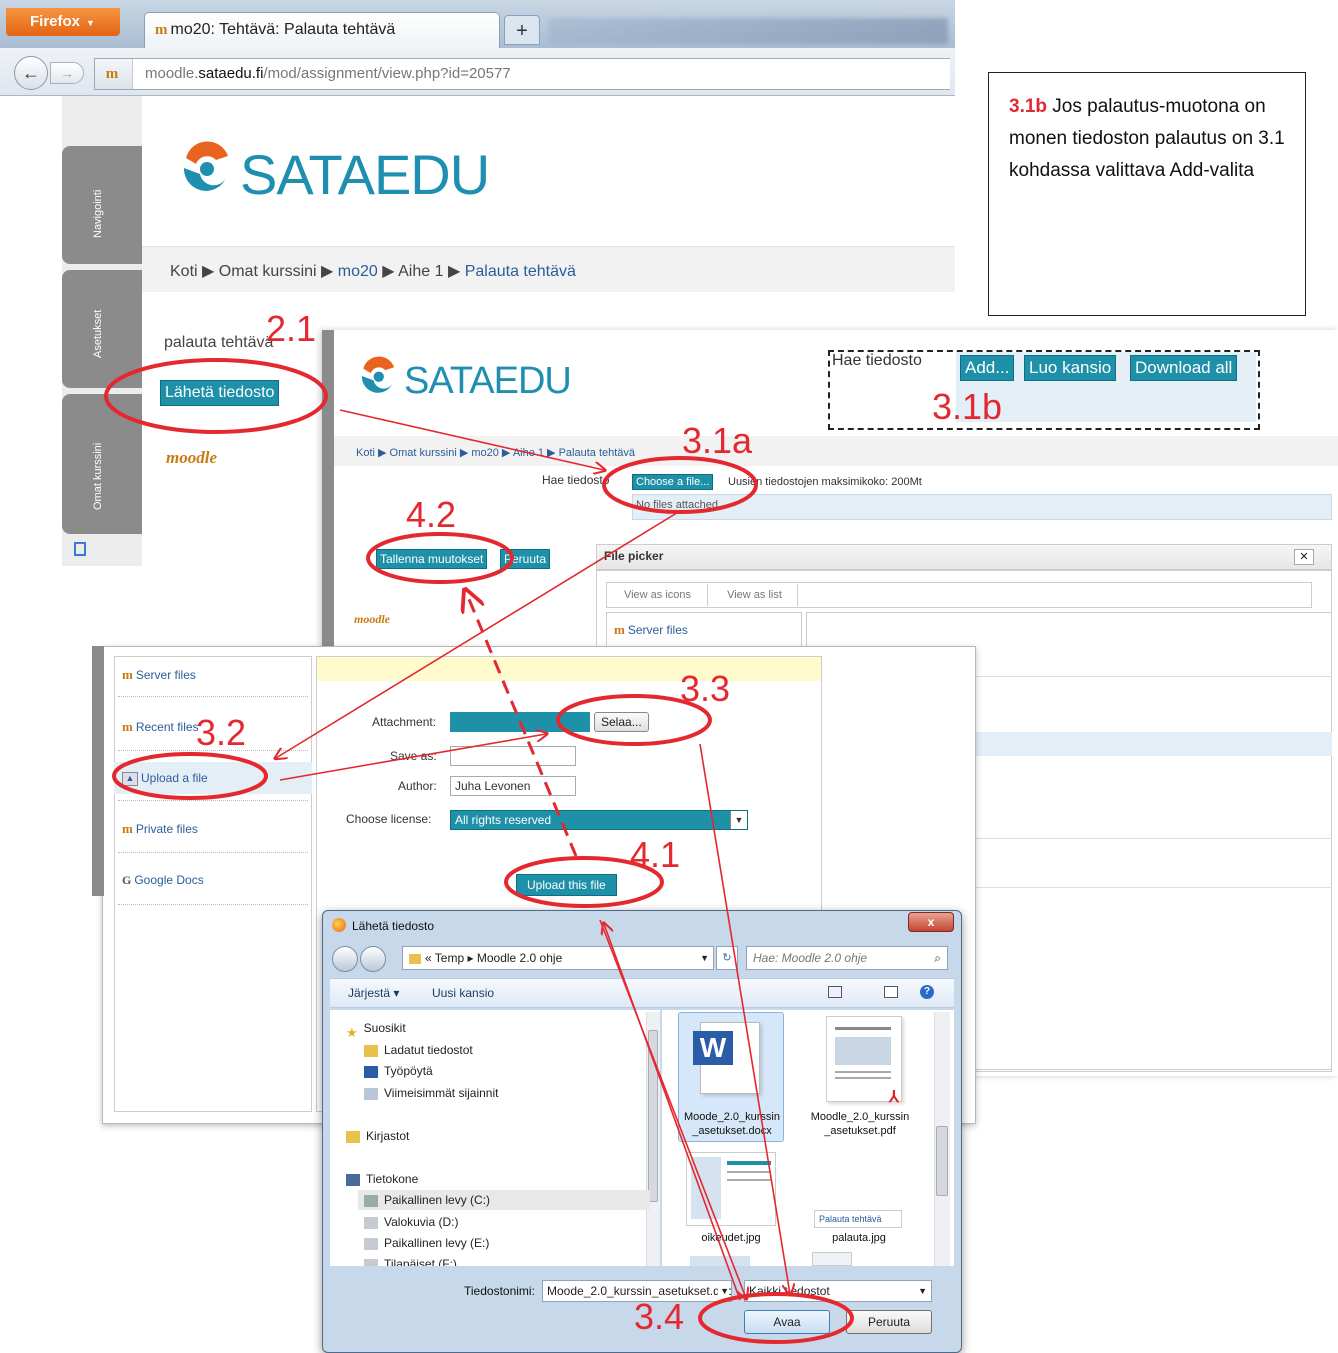 This screenshot has width=1338, height=1353. Describe the element at coordinates (268, 271) in the screenshot. I see `breadcrumb-omat: Omat kurssini` at that location.